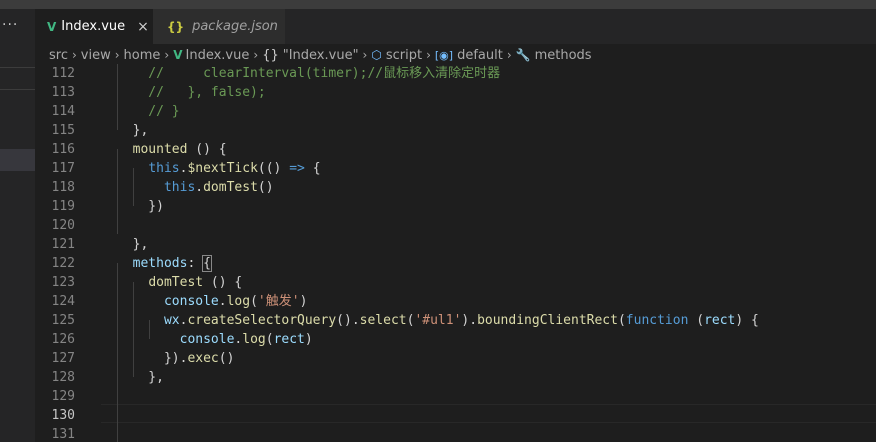 This screenshot has height=442, width=876. What do you see at coordinates (455, 206) in the screenshot?
I see `code-line: 119 })` at bounding box center [455, 206].